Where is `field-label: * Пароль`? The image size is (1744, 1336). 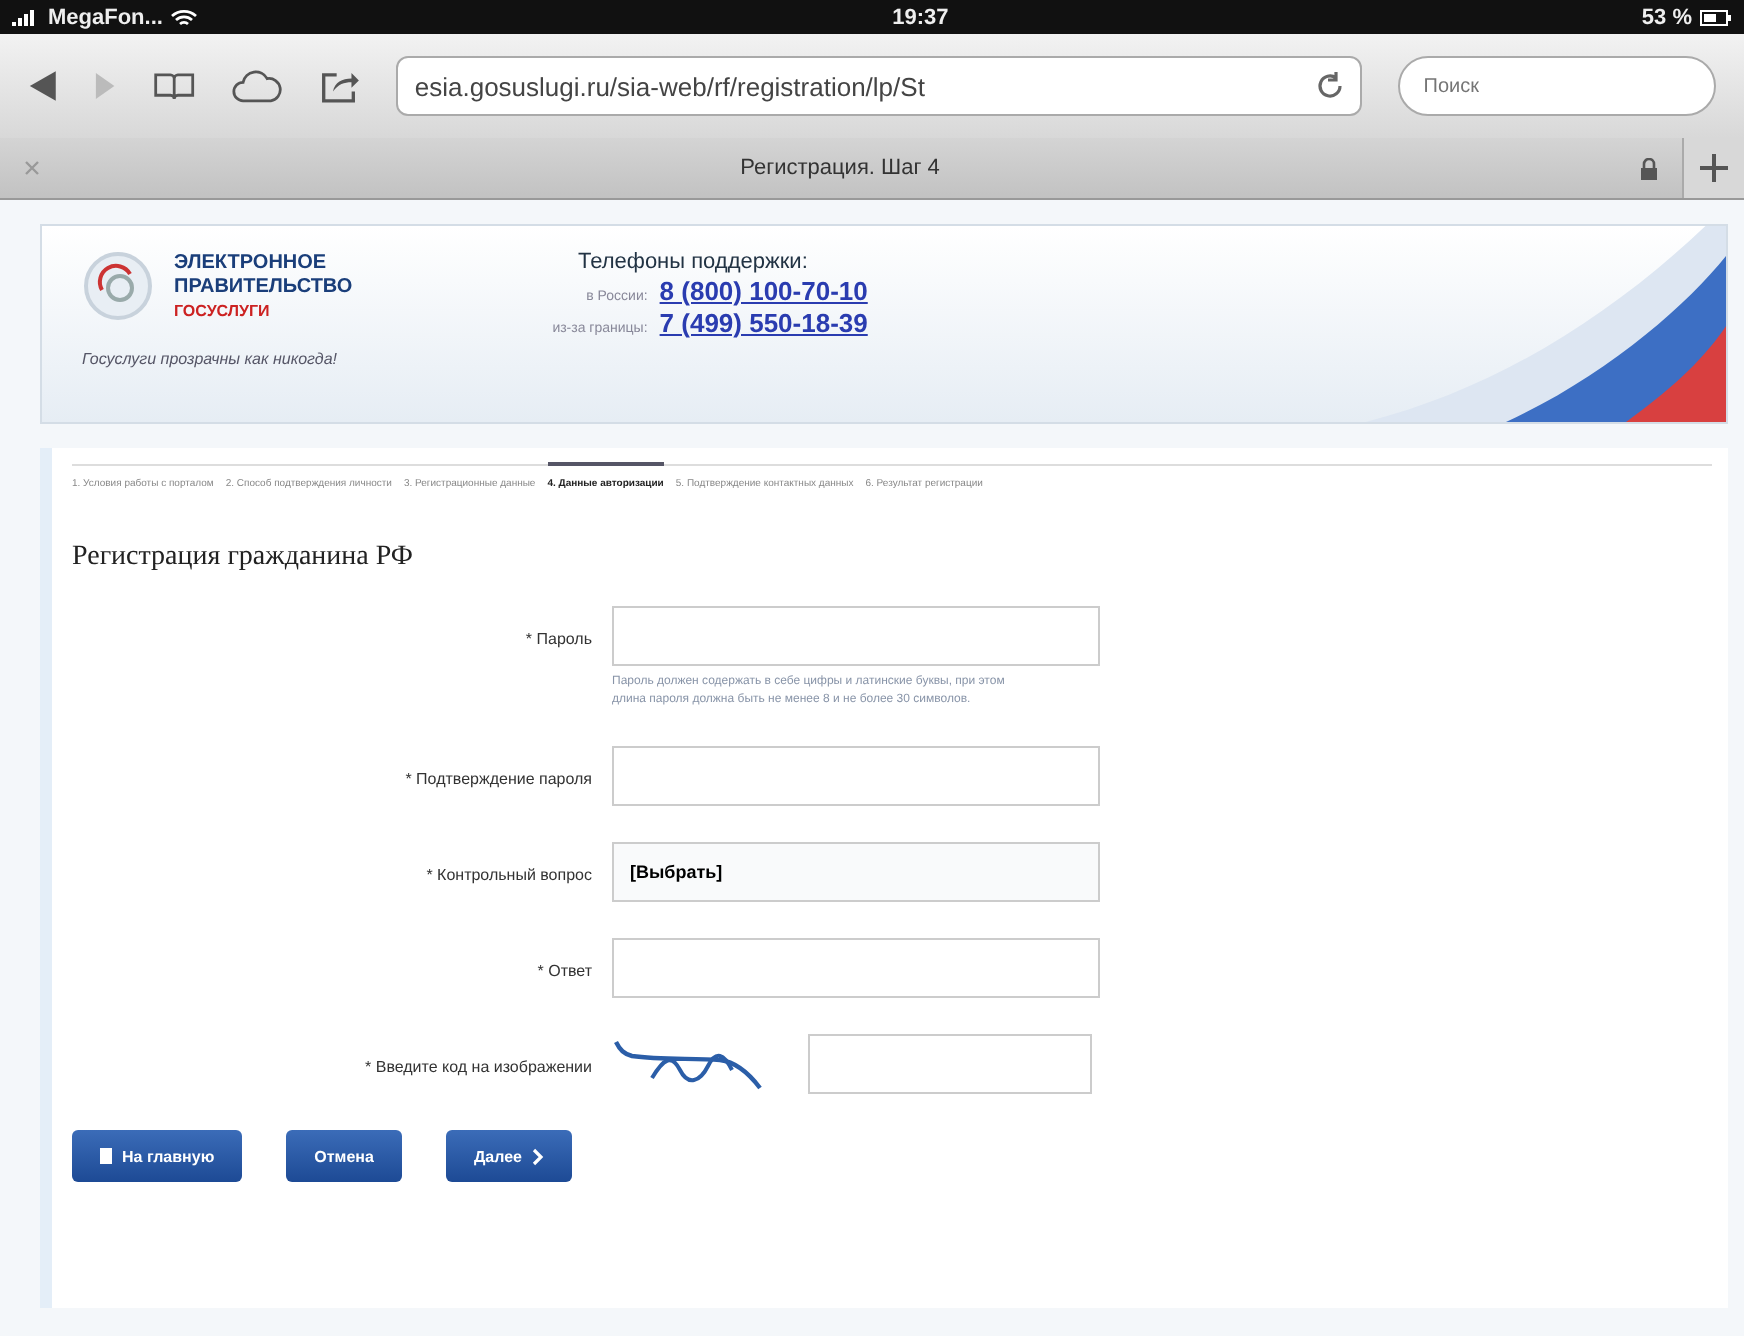 field-label: * Пароль is located at coordinates (557, 640).